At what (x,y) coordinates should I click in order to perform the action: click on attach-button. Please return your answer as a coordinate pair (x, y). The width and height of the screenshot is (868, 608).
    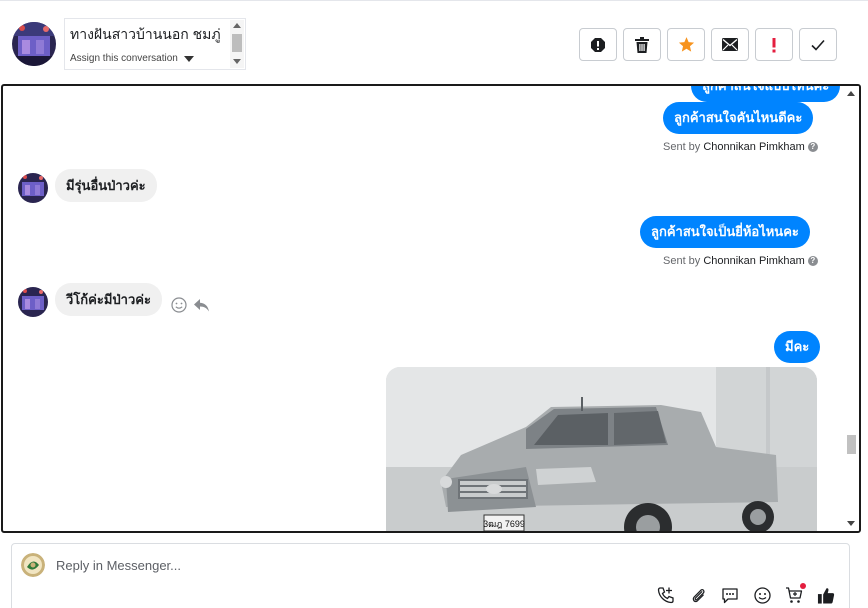
    Looking at the image, I should click on (698, 595).